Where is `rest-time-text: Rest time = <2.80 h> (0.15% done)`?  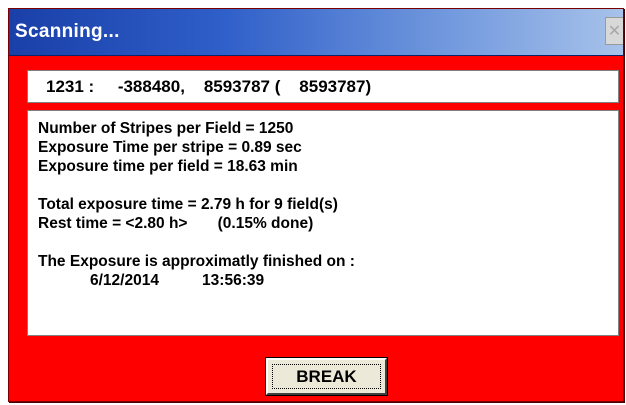
rest-time-text: Rest time = <2.80 h> (0.15% done) is located at coordinates (176, 223).